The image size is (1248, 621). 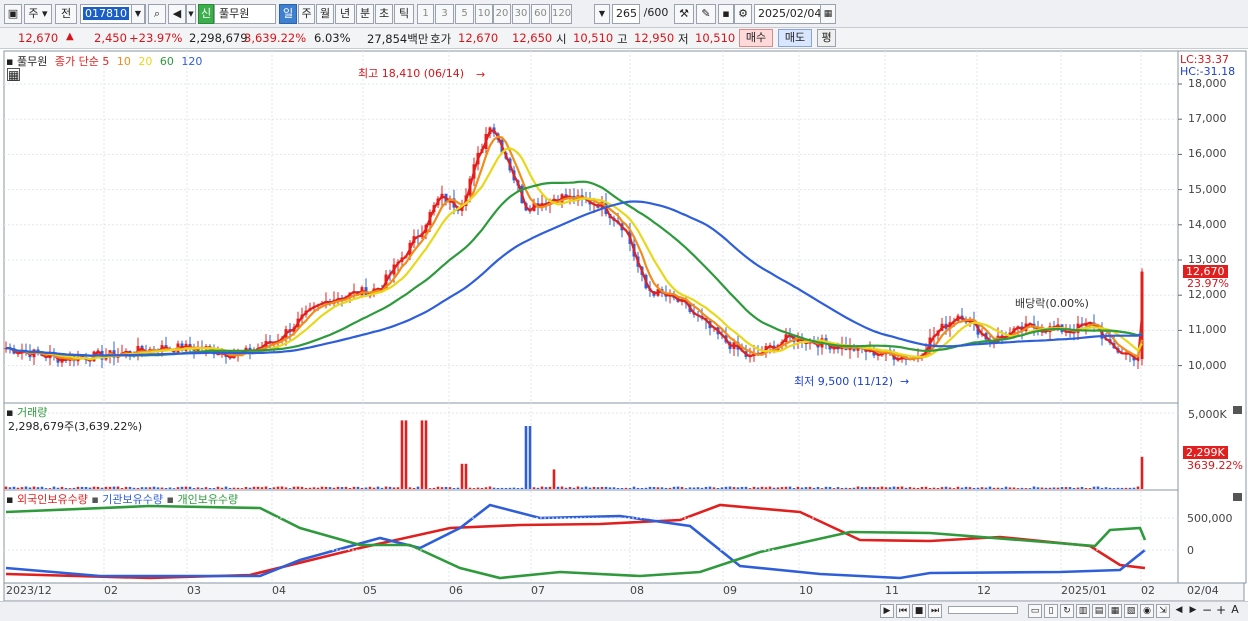 I want to click on compare-icon: ▧, so click(x=1131, y=611).